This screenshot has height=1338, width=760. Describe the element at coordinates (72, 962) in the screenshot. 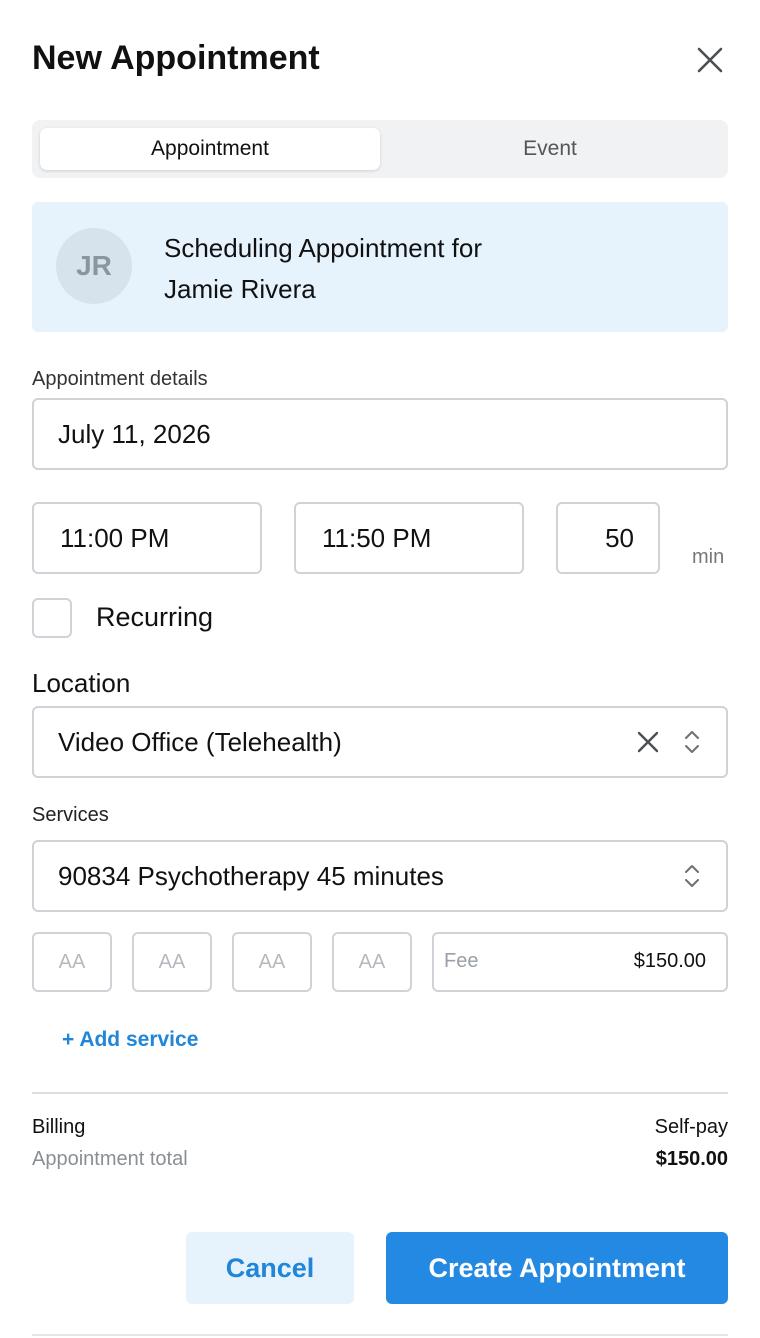

I see `modifier-field-1: AA` at that location.